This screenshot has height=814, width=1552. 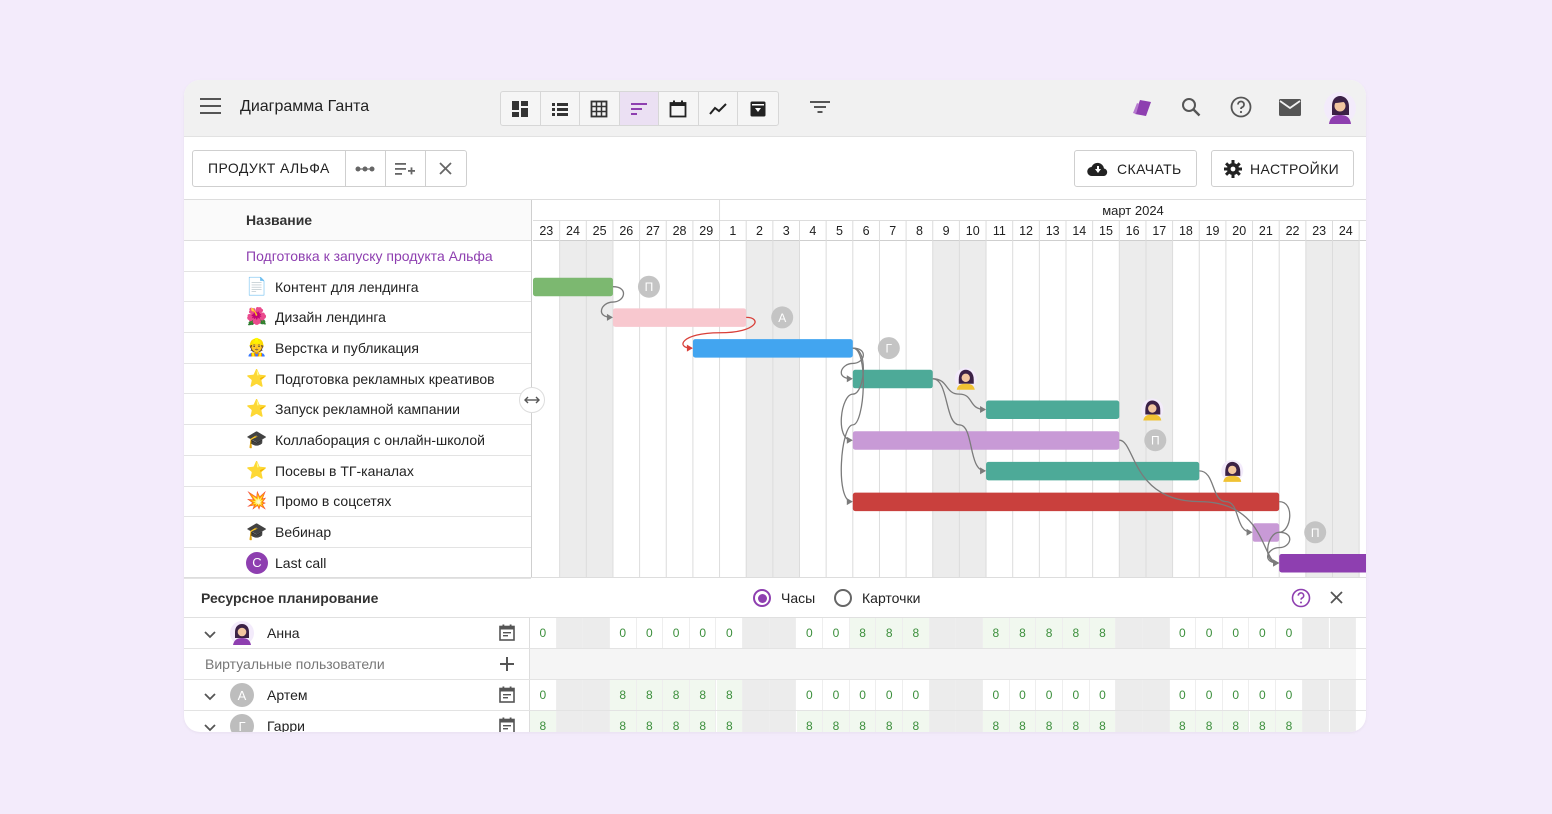 What do you see at coordinates (357, 502) in the screenshot?
I see `task-row: 💥 Промо в соцсетях` at bounding box center [357, 502].